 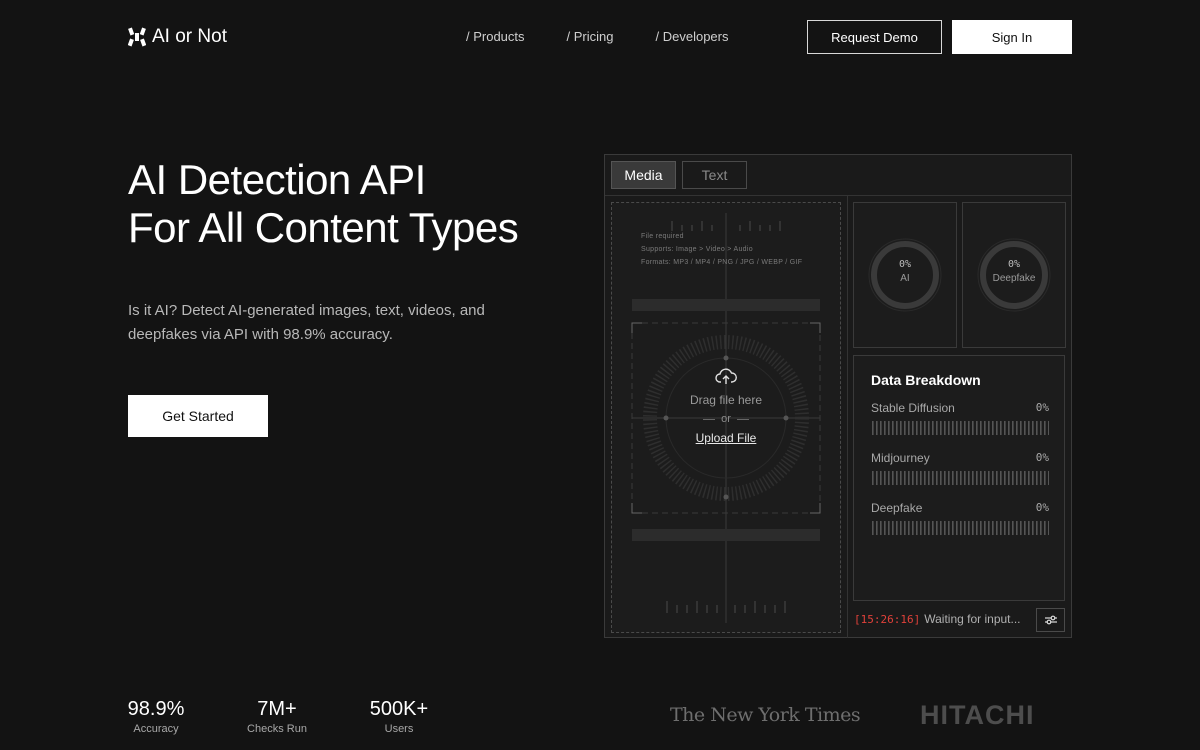 What do you see at coordinates (905, 278) in the screenshot?
I see `ai-gauge-label: AI` at bounding box center [905, 278].